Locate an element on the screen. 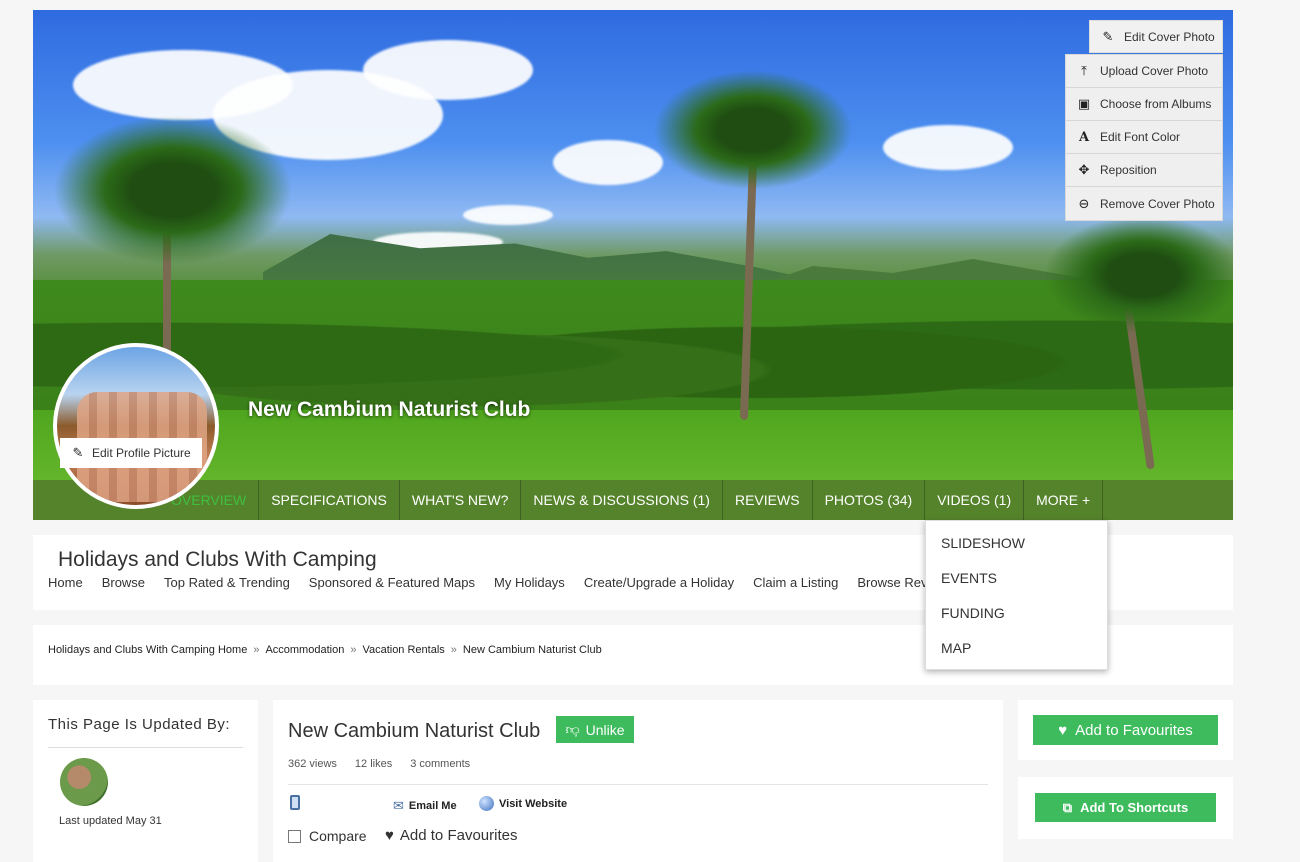 This screenshot has height=862, width=1300. compare-label: Compare is located at coordinates (338, 836).